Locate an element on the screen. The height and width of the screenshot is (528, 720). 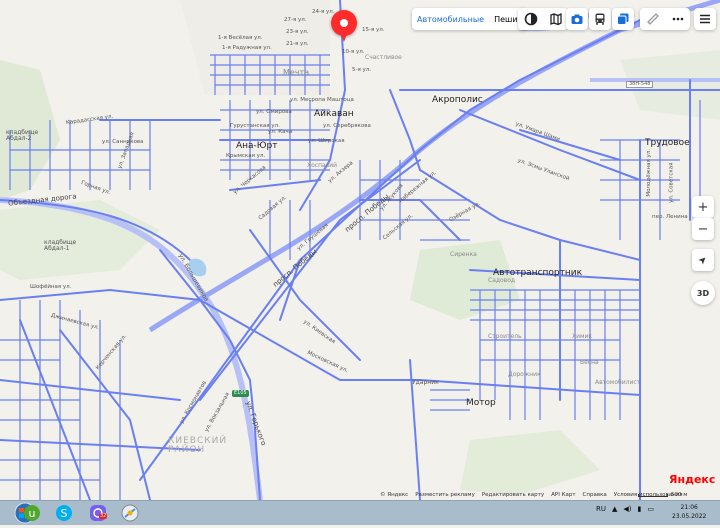
label-mesrop: ул. Месропа Маштоца is located at coordinates (322, 100).